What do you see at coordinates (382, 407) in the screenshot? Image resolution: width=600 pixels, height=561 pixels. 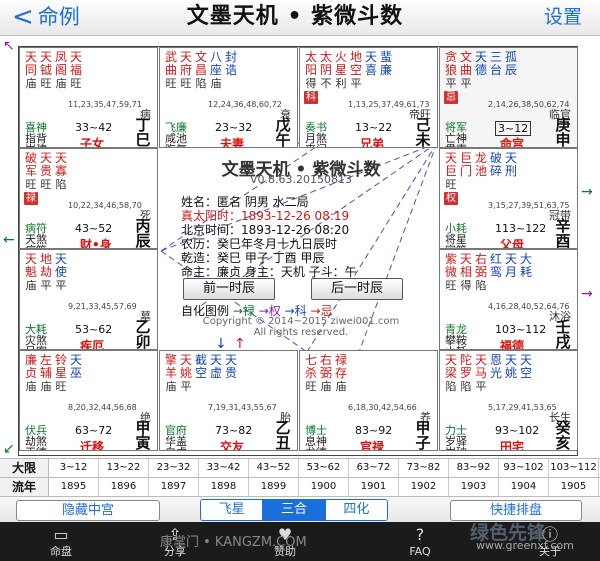 I see `age-list: 6,18,30,42,54,66` at bounding box center [382, 407].